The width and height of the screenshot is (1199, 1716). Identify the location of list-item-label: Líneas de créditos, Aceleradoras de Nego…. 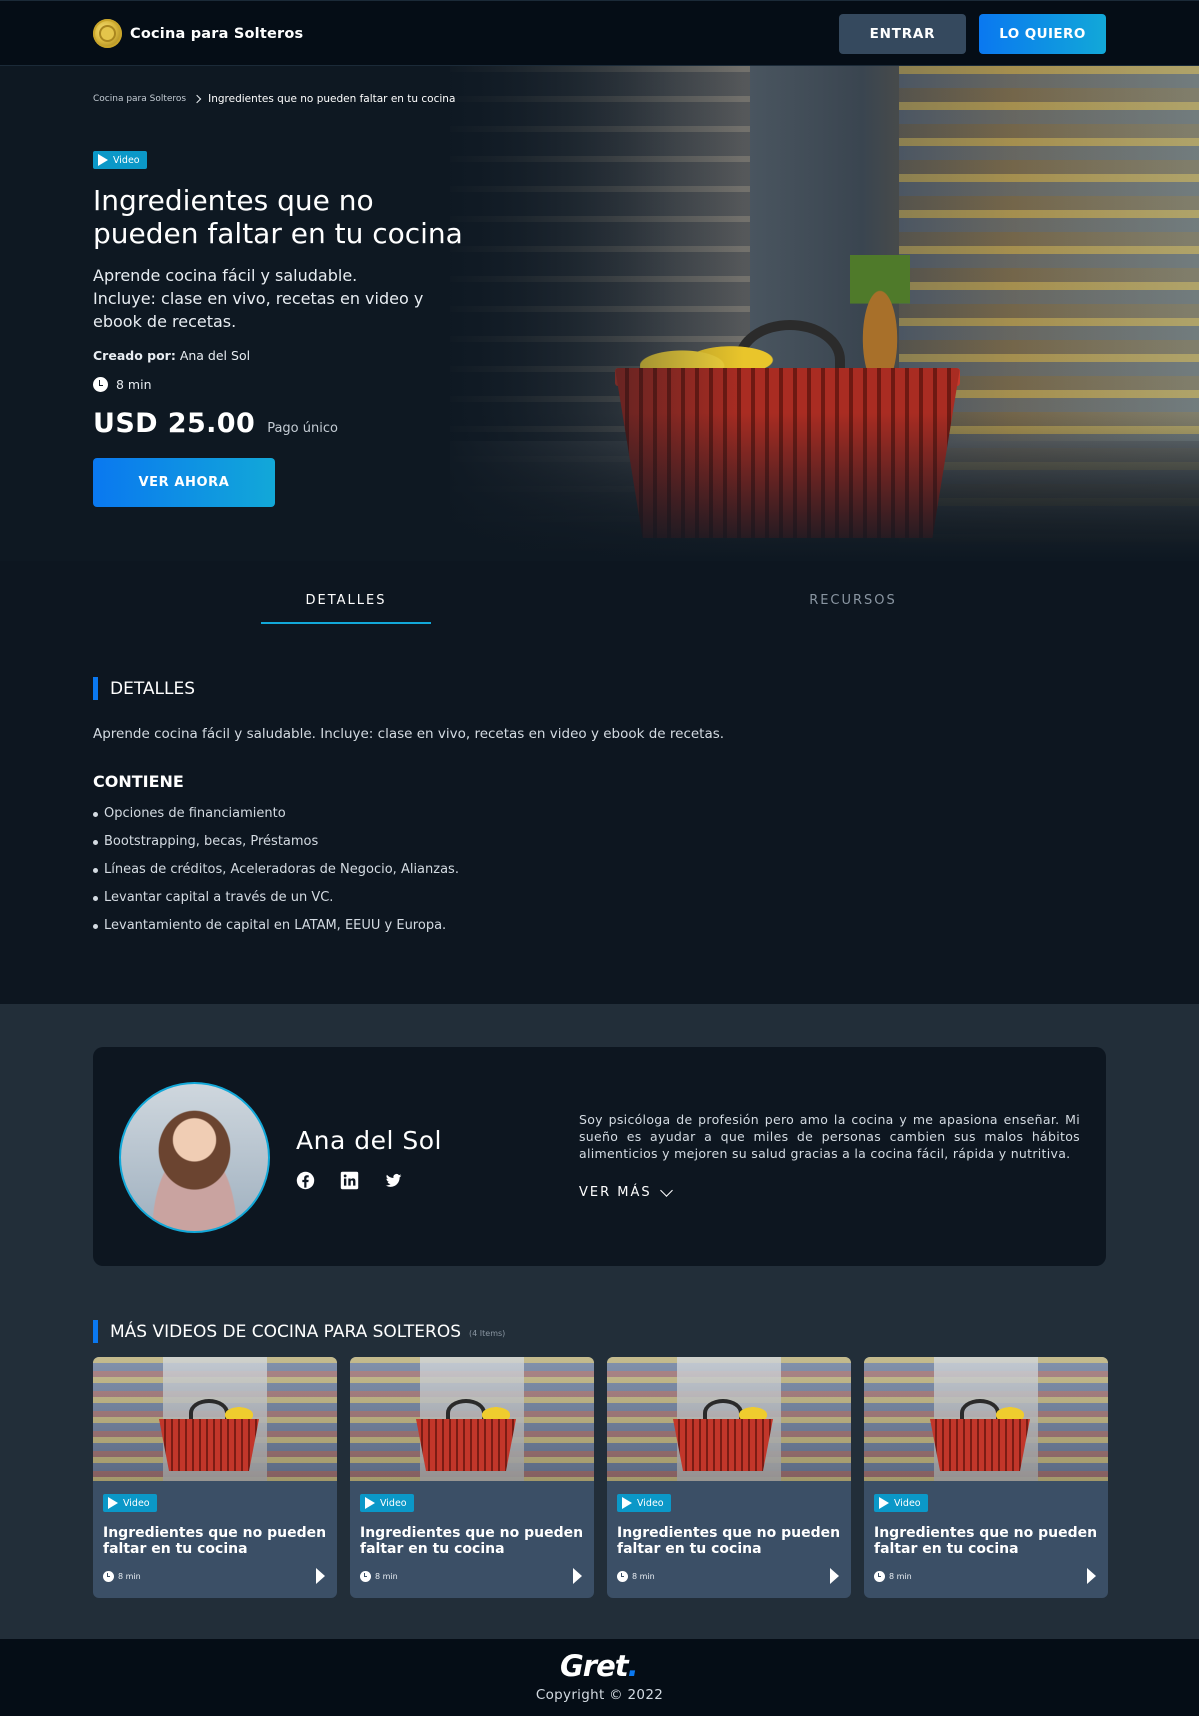
(281, 869).